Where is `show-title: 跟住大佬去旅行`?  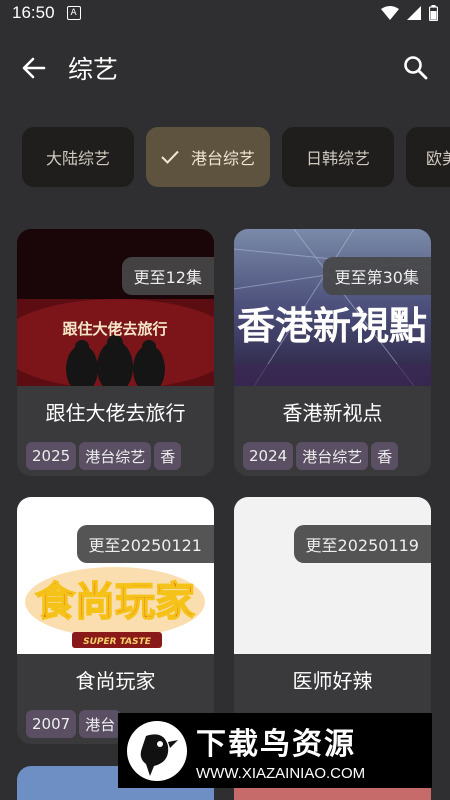
show-title: 跟住大佬去旅行 is located at coordinates (115, 413).